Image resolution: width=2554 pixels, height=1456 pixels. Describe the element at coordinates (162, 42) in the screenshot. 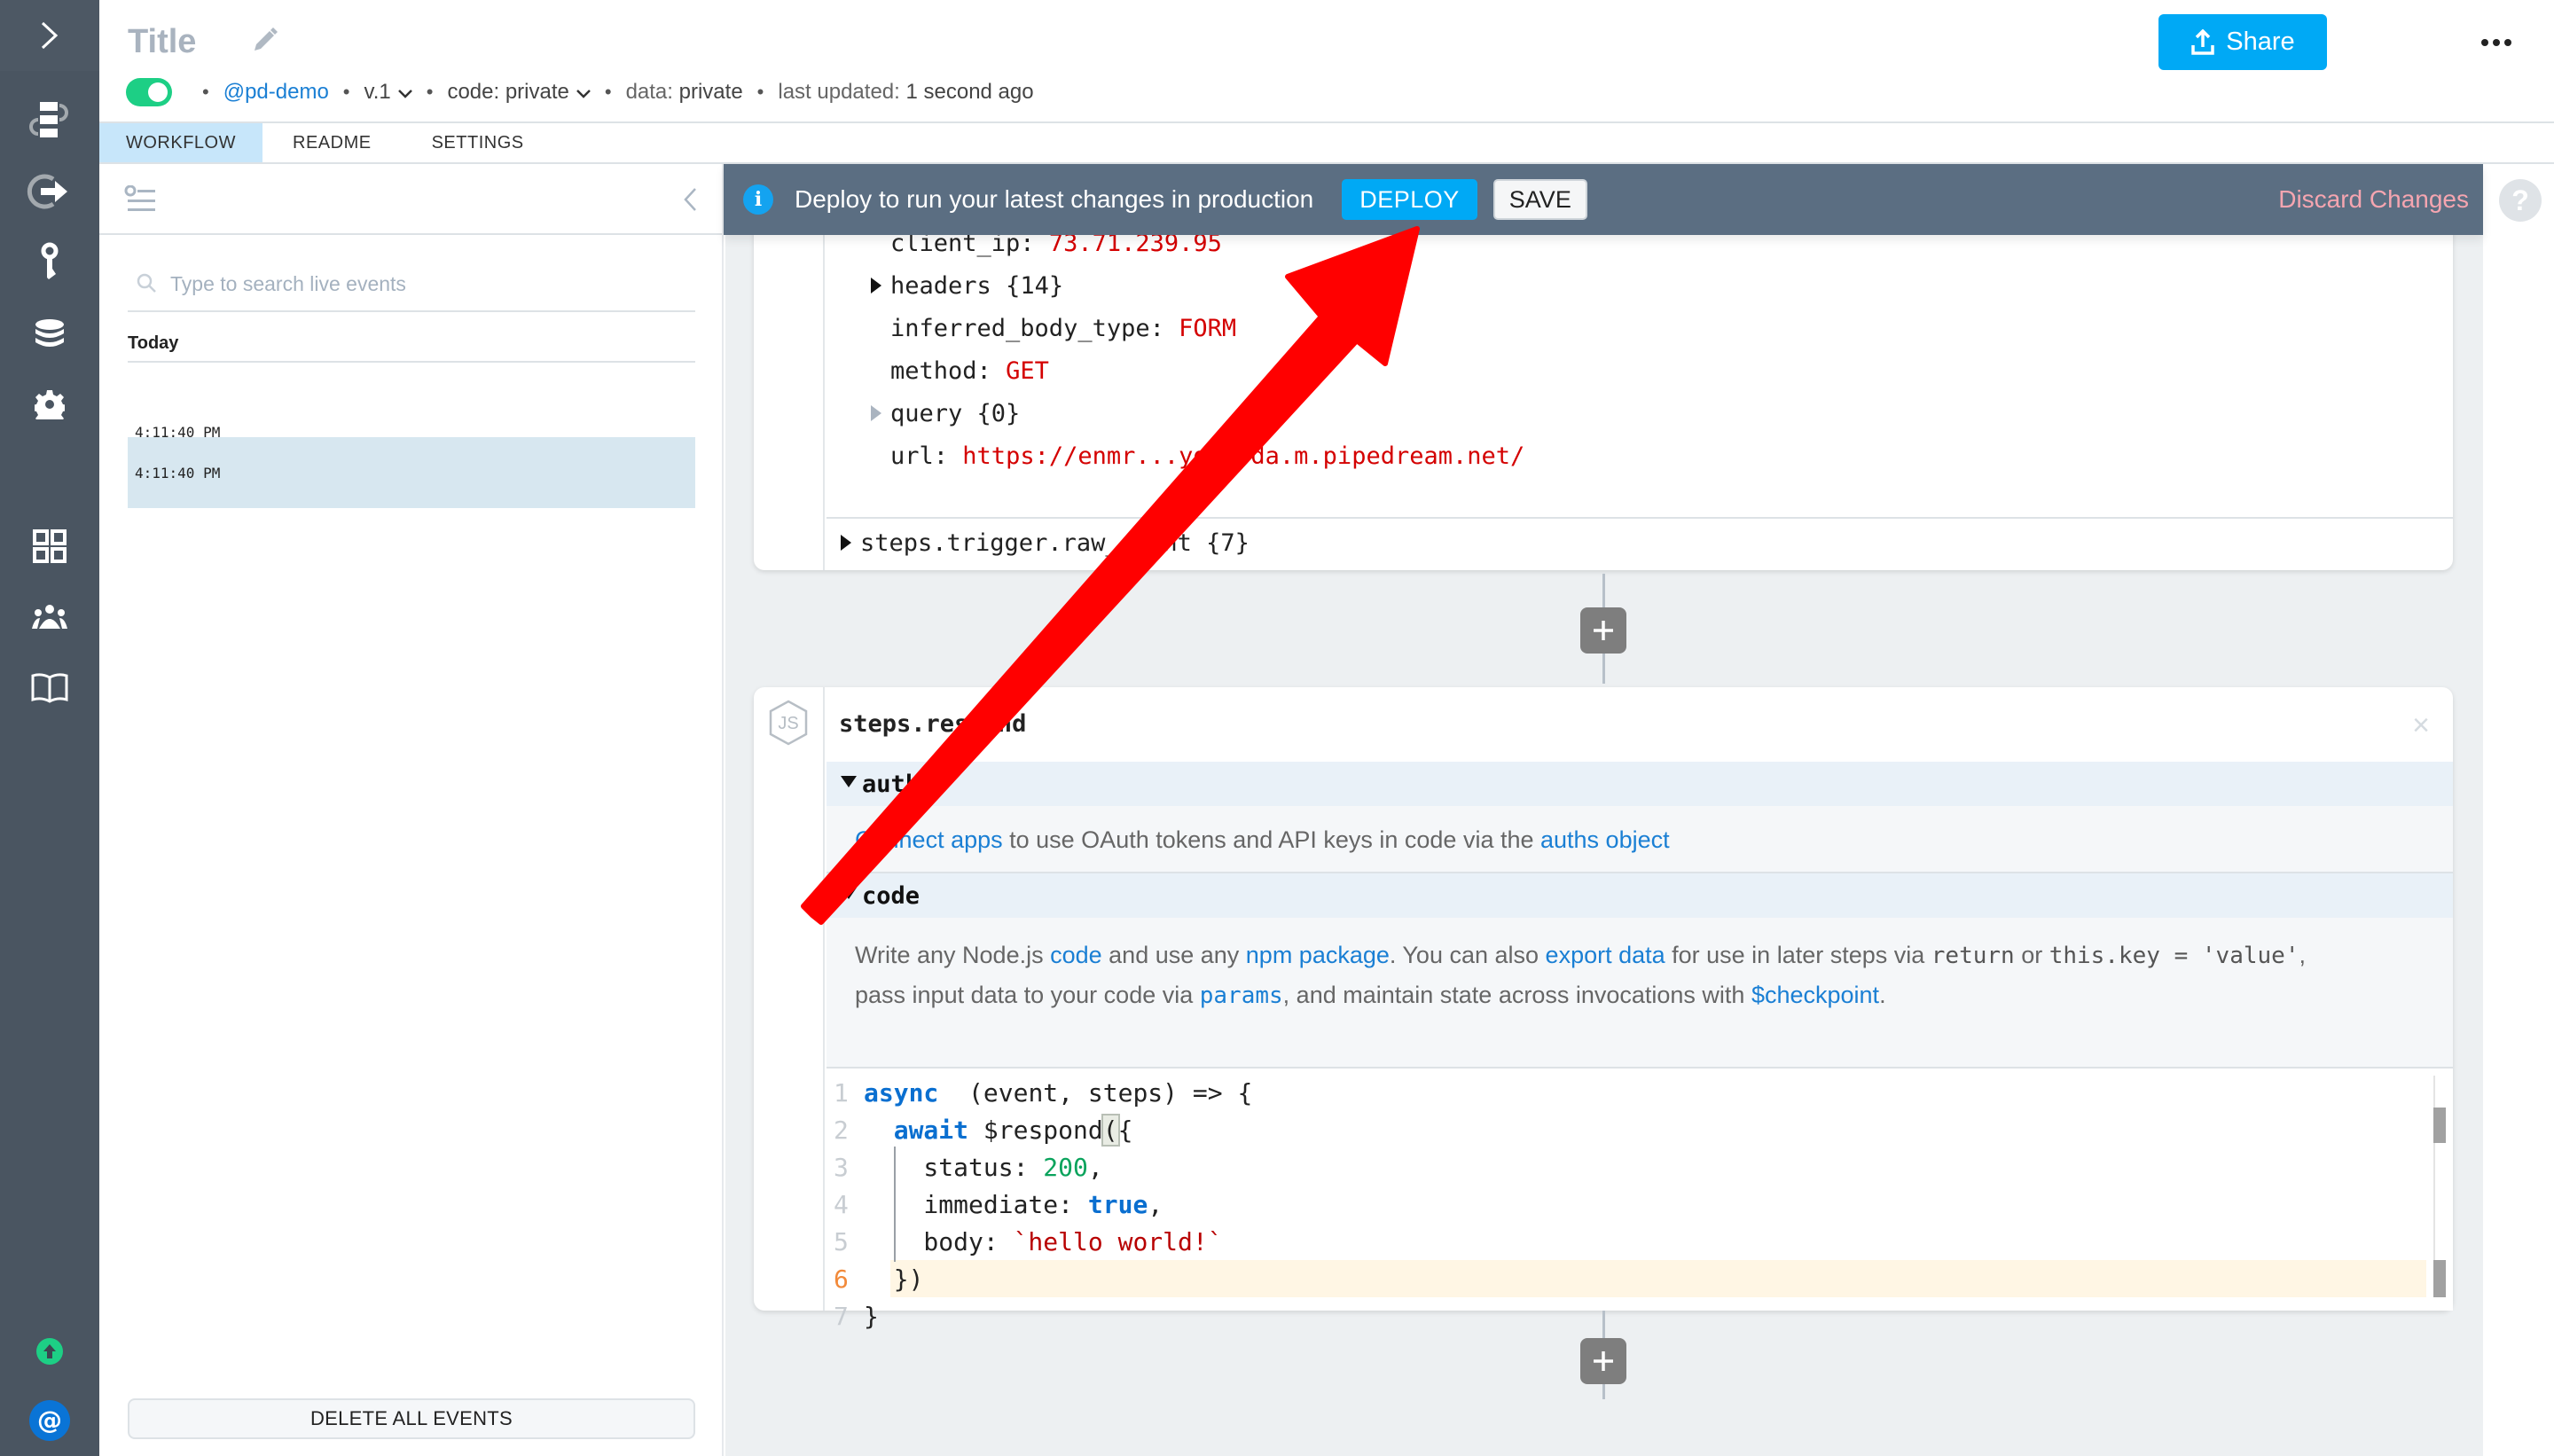

I see `workflow-title: Title` at that location.